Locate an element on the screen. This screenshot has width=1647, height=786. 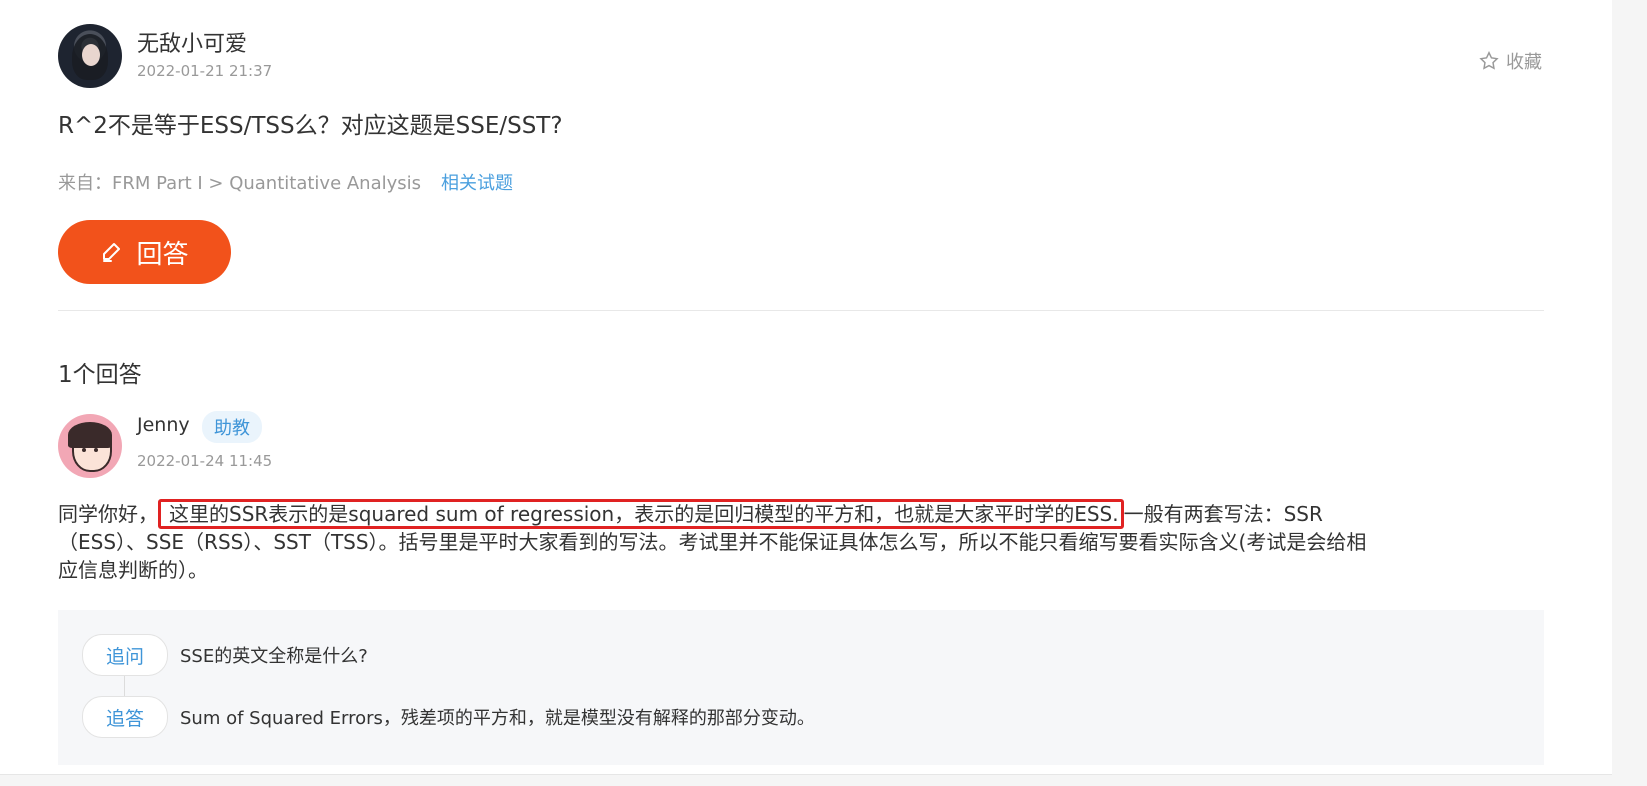
followup-question-row: 追问 SSE的英文全称是什么? is located at coordinates (225, 655).